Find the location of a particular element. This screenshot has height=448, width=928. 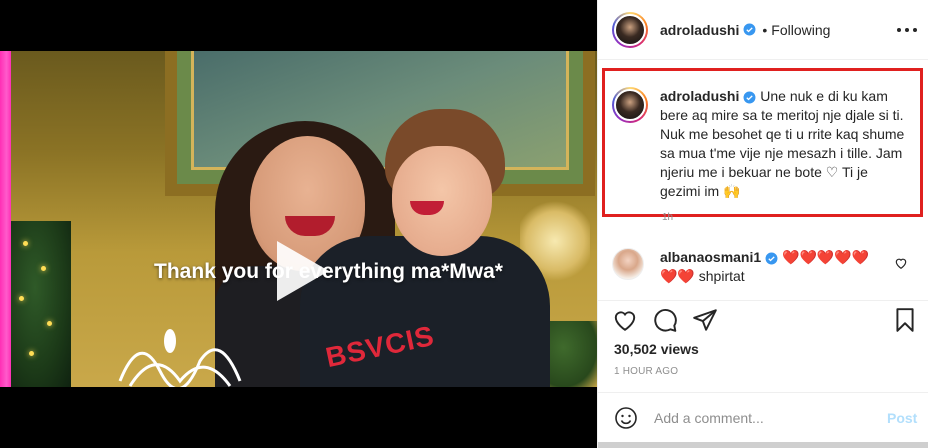

comment-input is located at coordinates (761, 417).